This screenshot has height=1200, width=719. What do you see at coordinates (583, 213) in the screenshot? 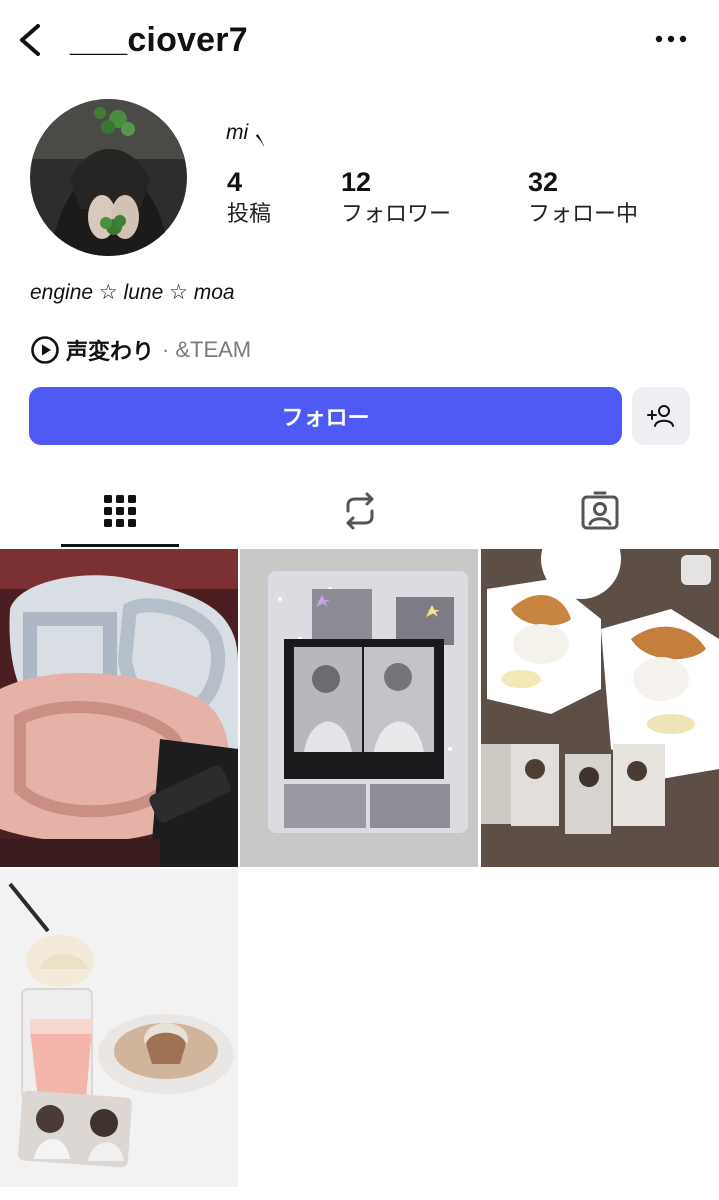
I see `following-label: フォロー中` at bounding box center [583, 213].